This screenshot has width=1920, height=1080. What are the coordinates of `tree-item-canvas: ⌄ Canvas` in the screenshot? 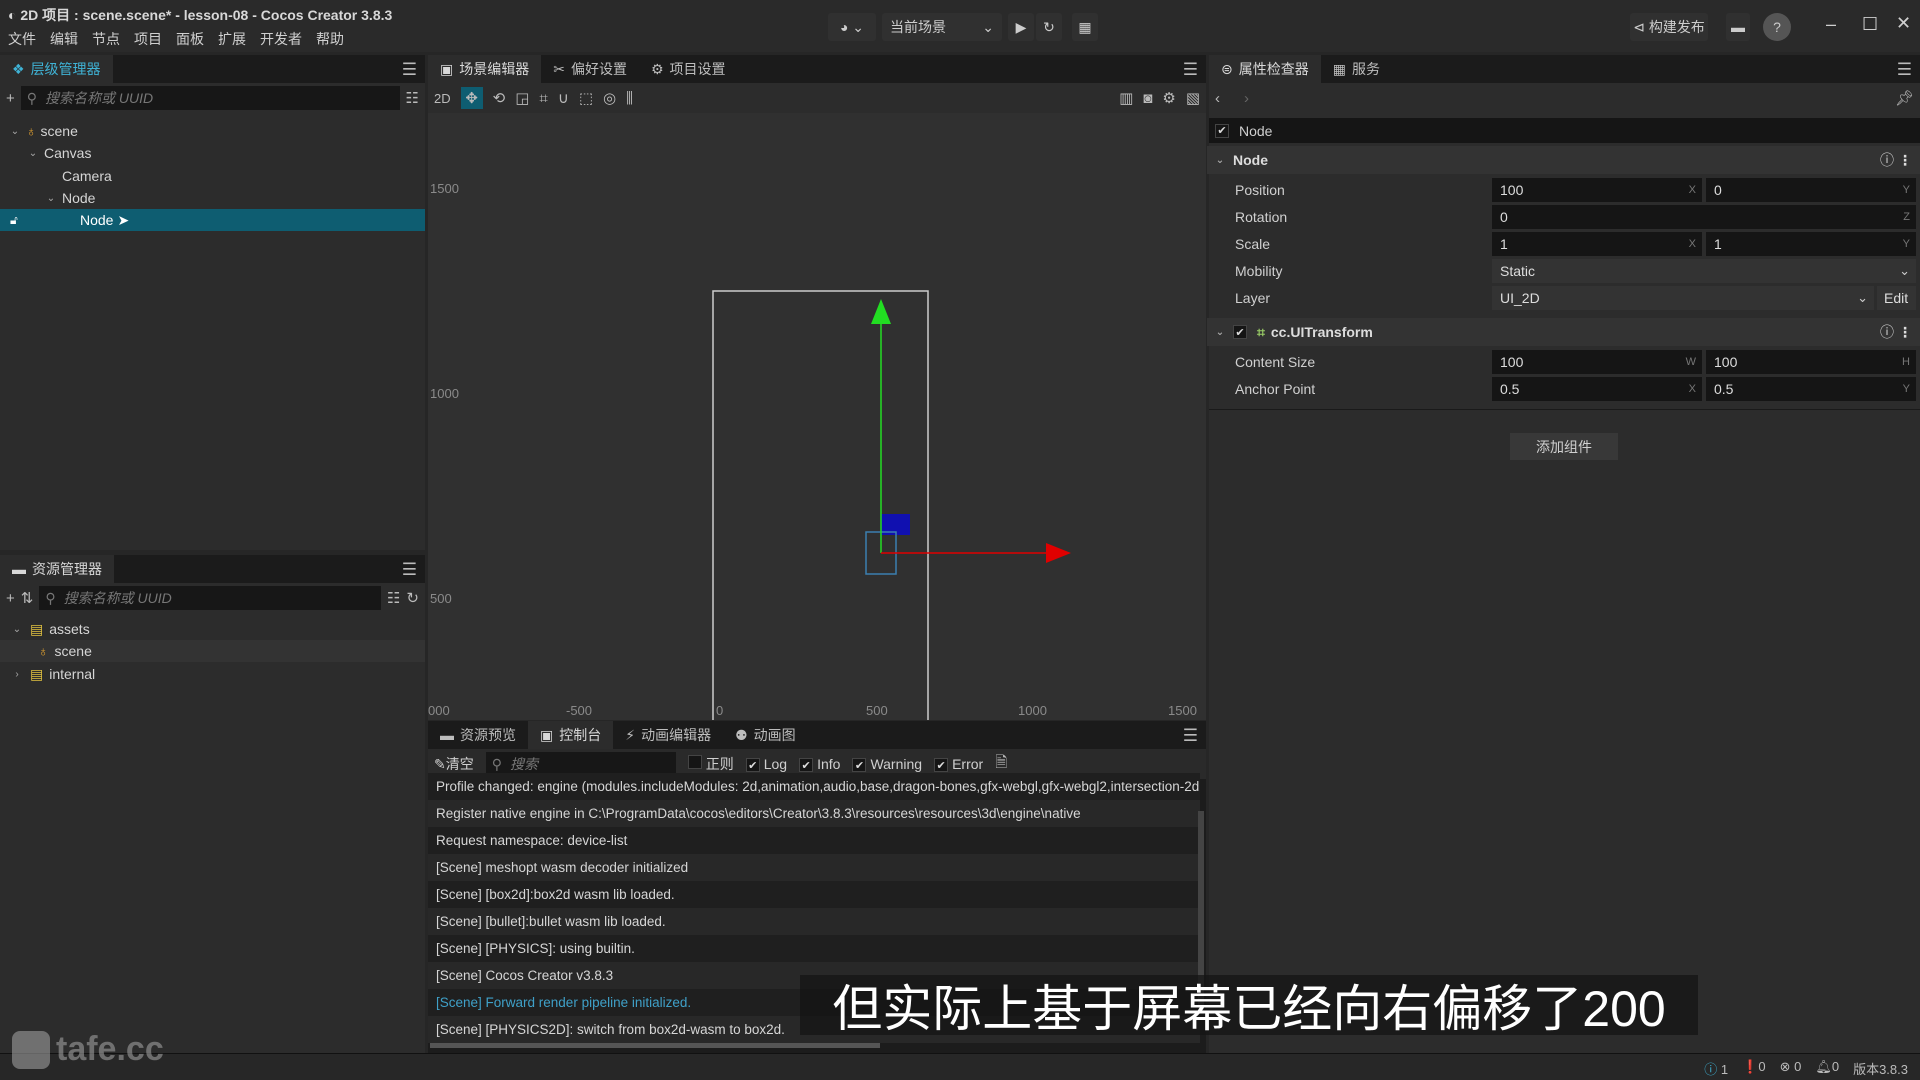 It's located at (212, 153).